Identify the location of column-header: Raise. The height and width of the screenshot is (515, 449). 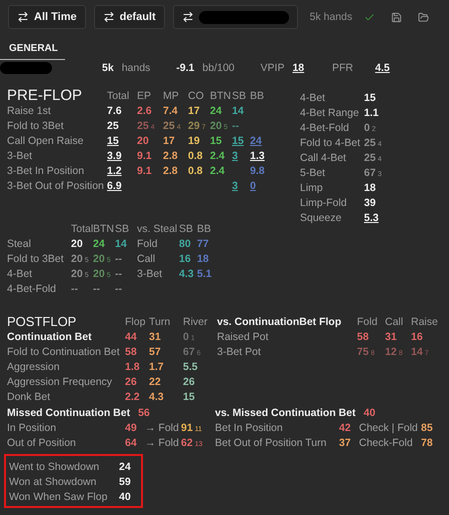
(424, 322).